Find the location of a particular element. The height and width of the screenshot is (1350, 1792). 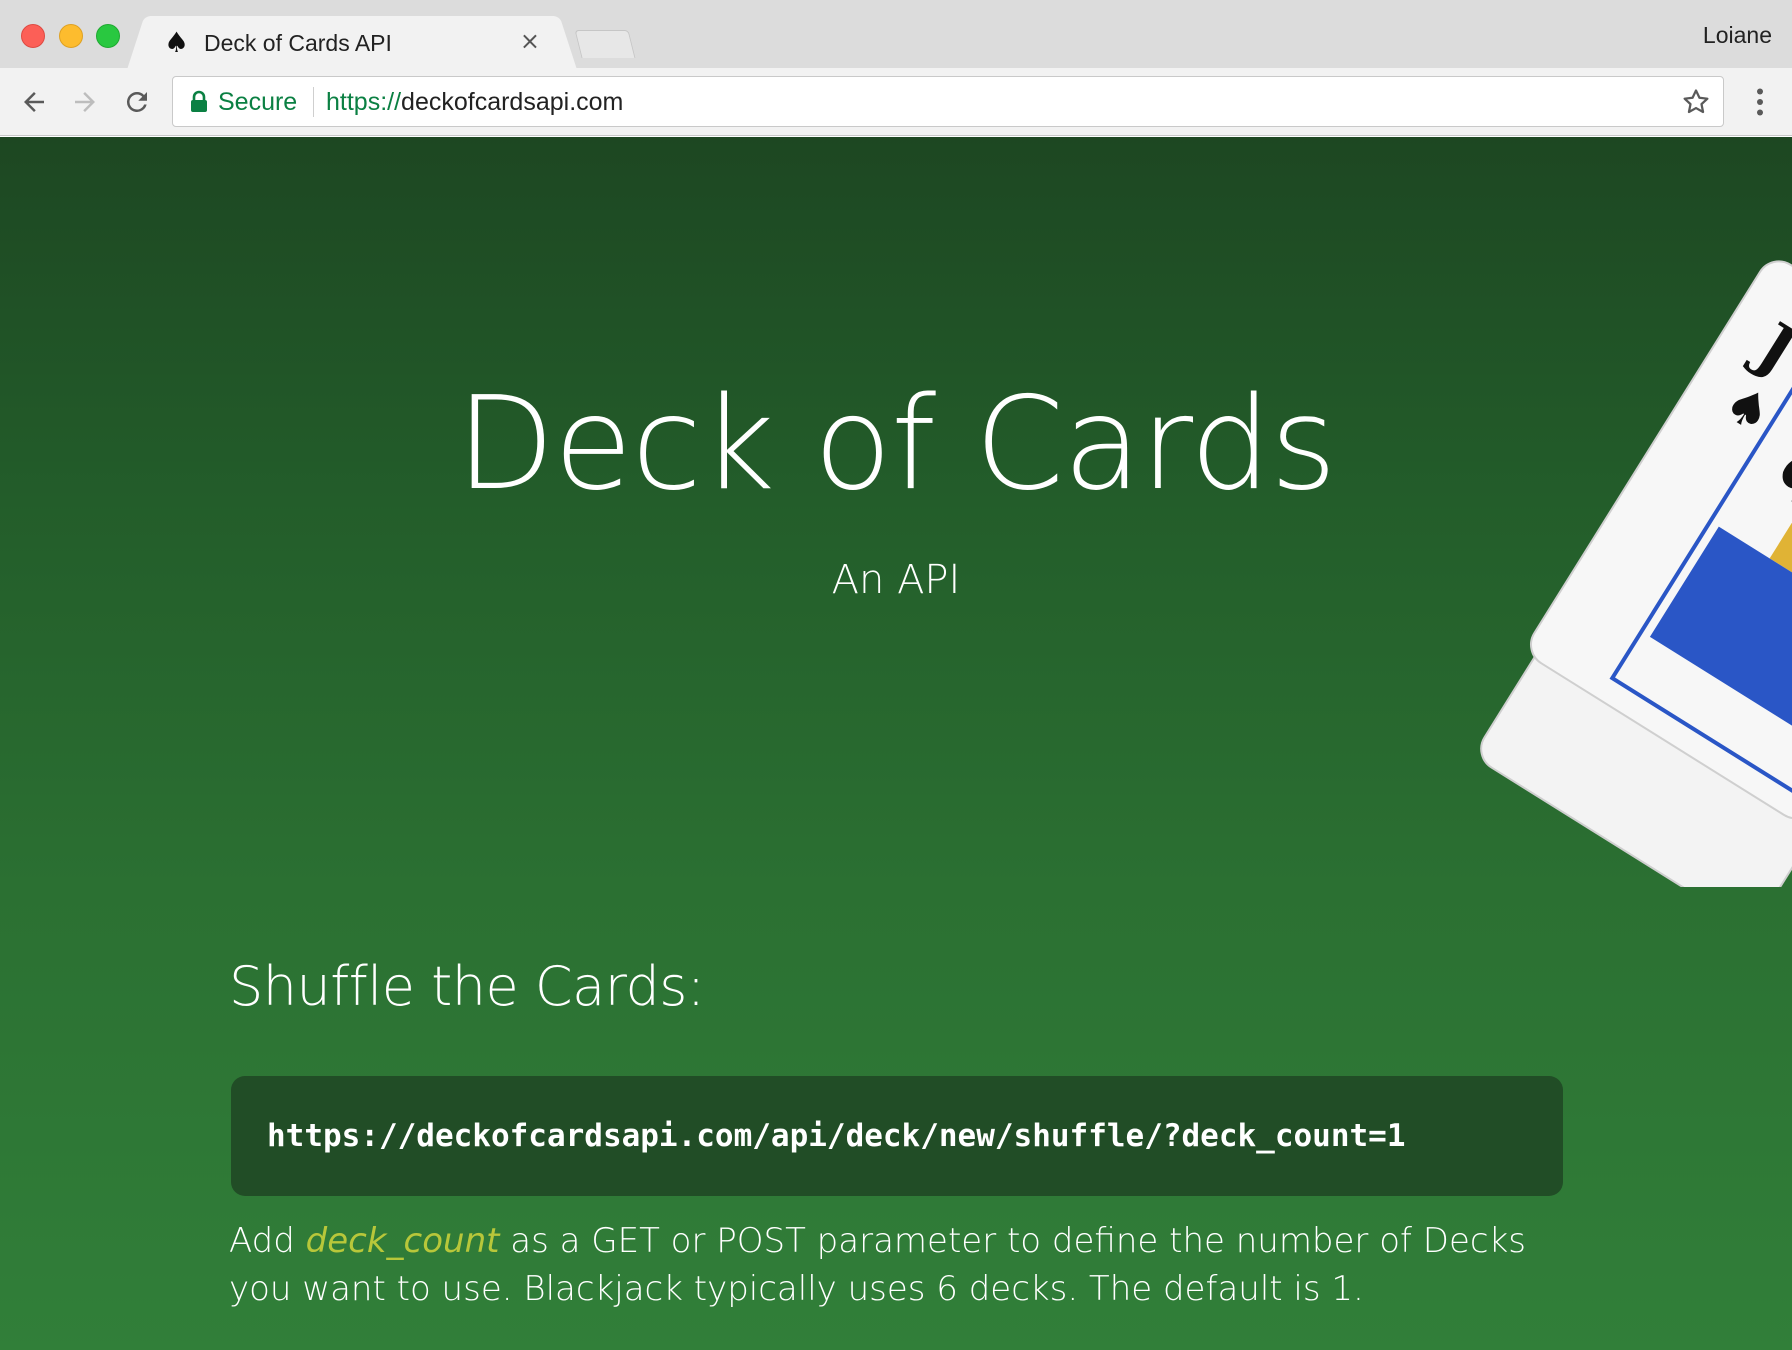

more-vert-icon is located at coordinates (1760, 102).